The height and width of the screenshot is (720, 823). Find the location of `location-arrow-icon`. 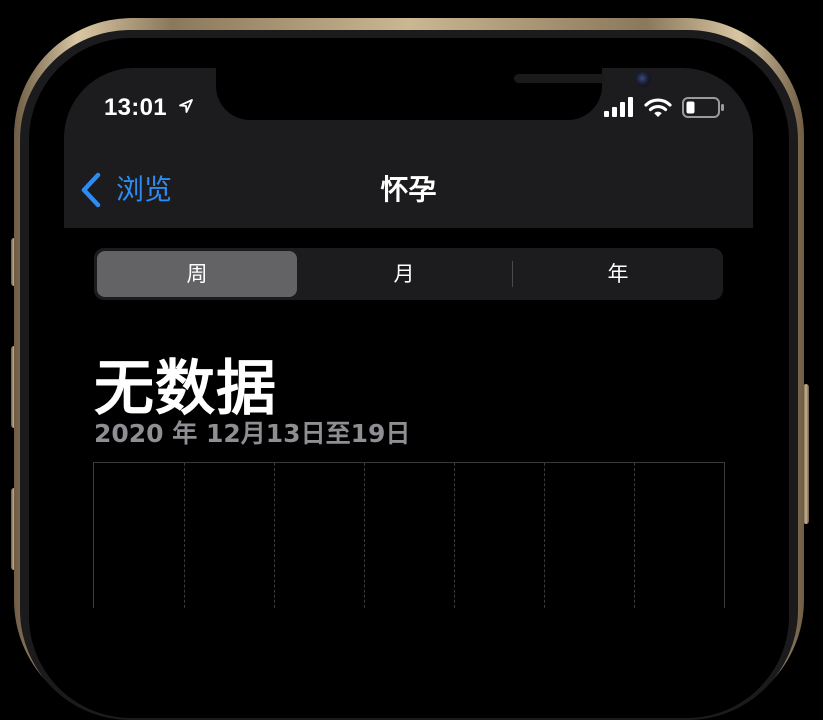

location-arrow-icon is located at coordinates (186, 106).